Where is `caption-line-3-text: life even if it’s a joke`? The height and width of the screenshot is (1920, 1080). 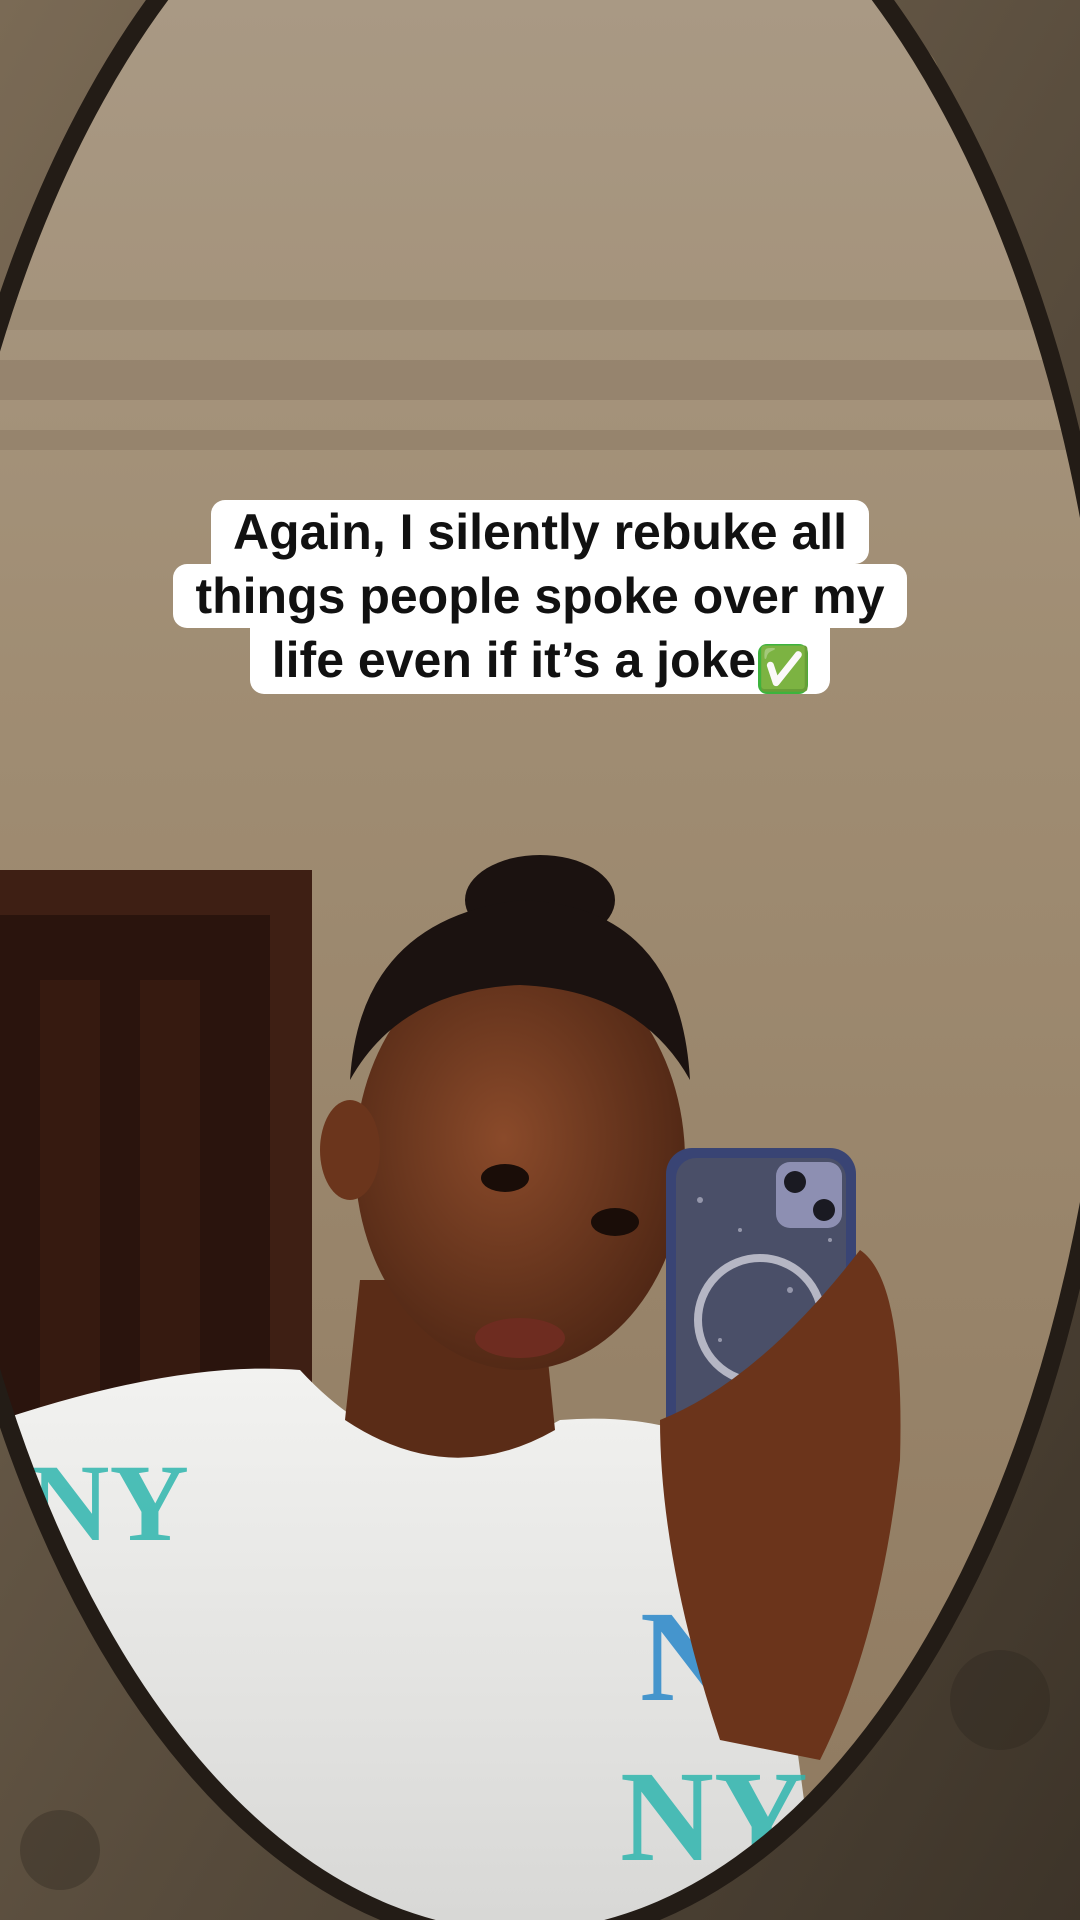
caption-line-3-text: life even if it’s a joke is located at coordinates (514, 660).